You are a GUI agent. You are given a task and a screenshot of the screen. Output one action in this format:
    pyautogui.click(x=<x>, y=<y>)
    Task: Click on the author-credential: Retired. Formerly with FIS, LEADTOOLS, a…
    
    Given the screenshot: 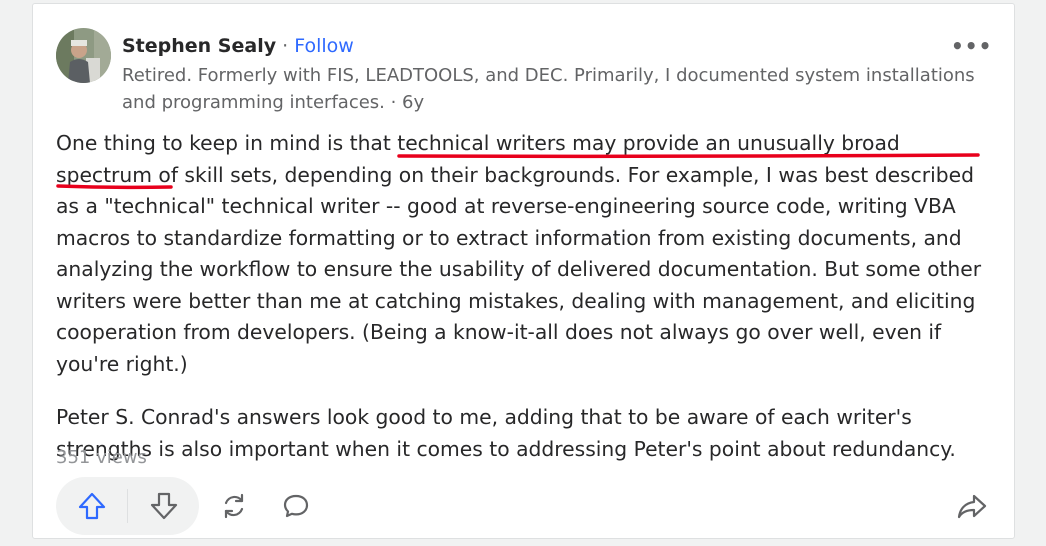 What is the action you would take?
    pyautogui.click(x=548, y=89)
    